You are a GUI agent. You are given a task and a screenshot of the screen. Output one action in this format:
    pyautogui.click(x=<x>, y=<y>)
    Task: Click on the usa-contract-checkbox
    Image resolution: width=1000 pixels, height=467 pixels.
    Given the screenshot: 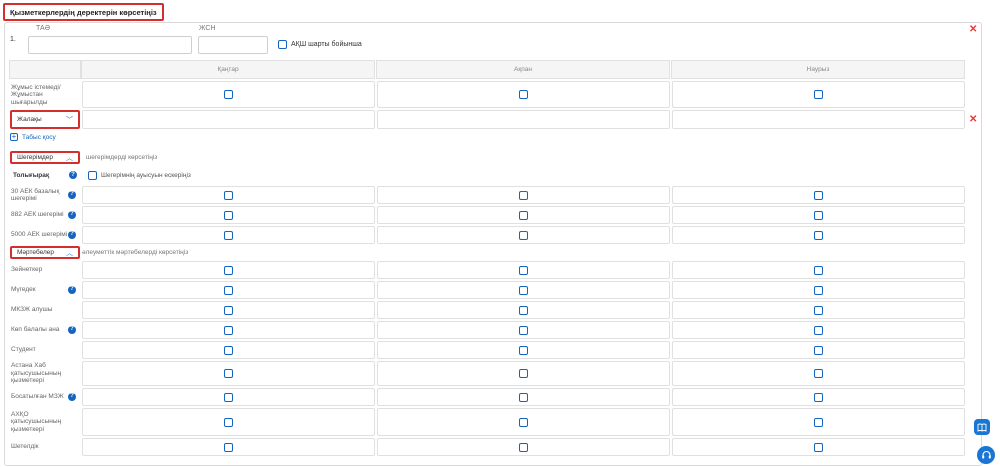 What is the action you would take?
    pyautogui.click(x=282, y=44)
    